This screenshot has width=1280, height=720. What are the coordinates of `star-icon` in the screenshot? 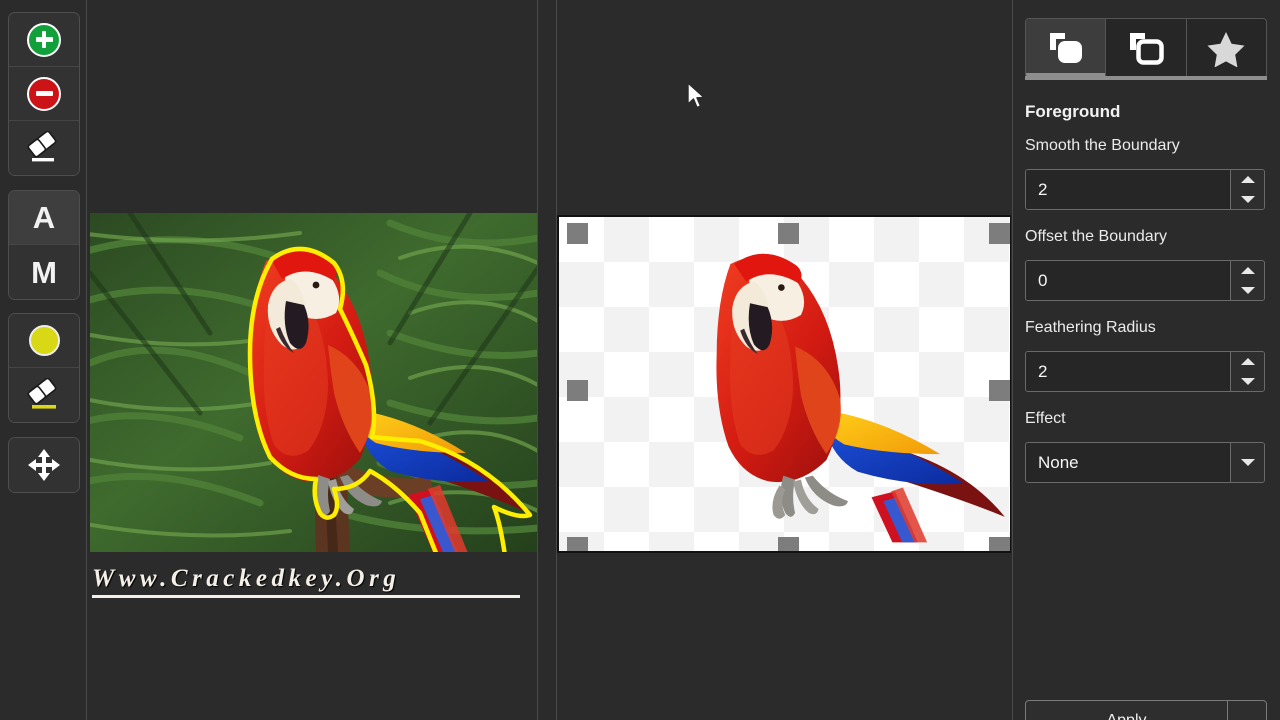 It's located at (1226, 49).